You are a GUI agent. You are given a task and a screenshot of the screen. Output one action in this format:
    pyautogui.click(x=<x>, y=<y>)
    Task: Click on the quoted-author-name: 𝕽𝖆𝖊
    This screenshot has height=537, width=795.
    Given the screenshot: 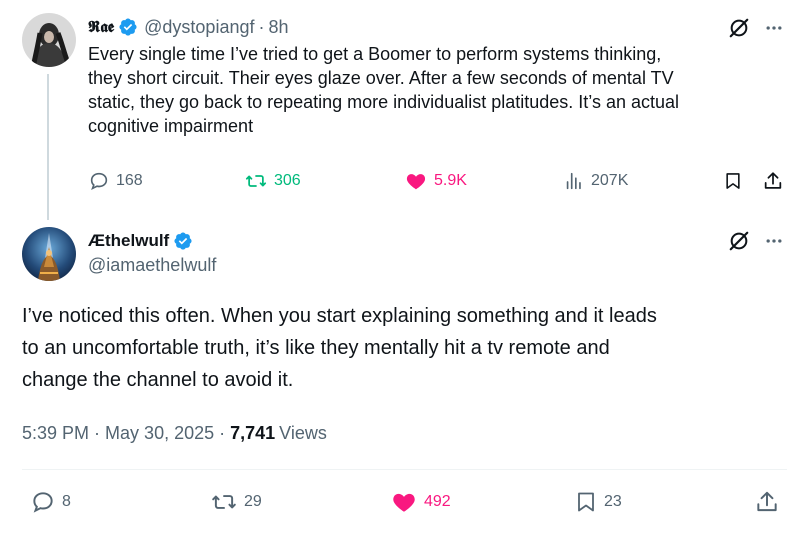 What is the action you would take?
    pyautogui.click(x=101, y=27)
    